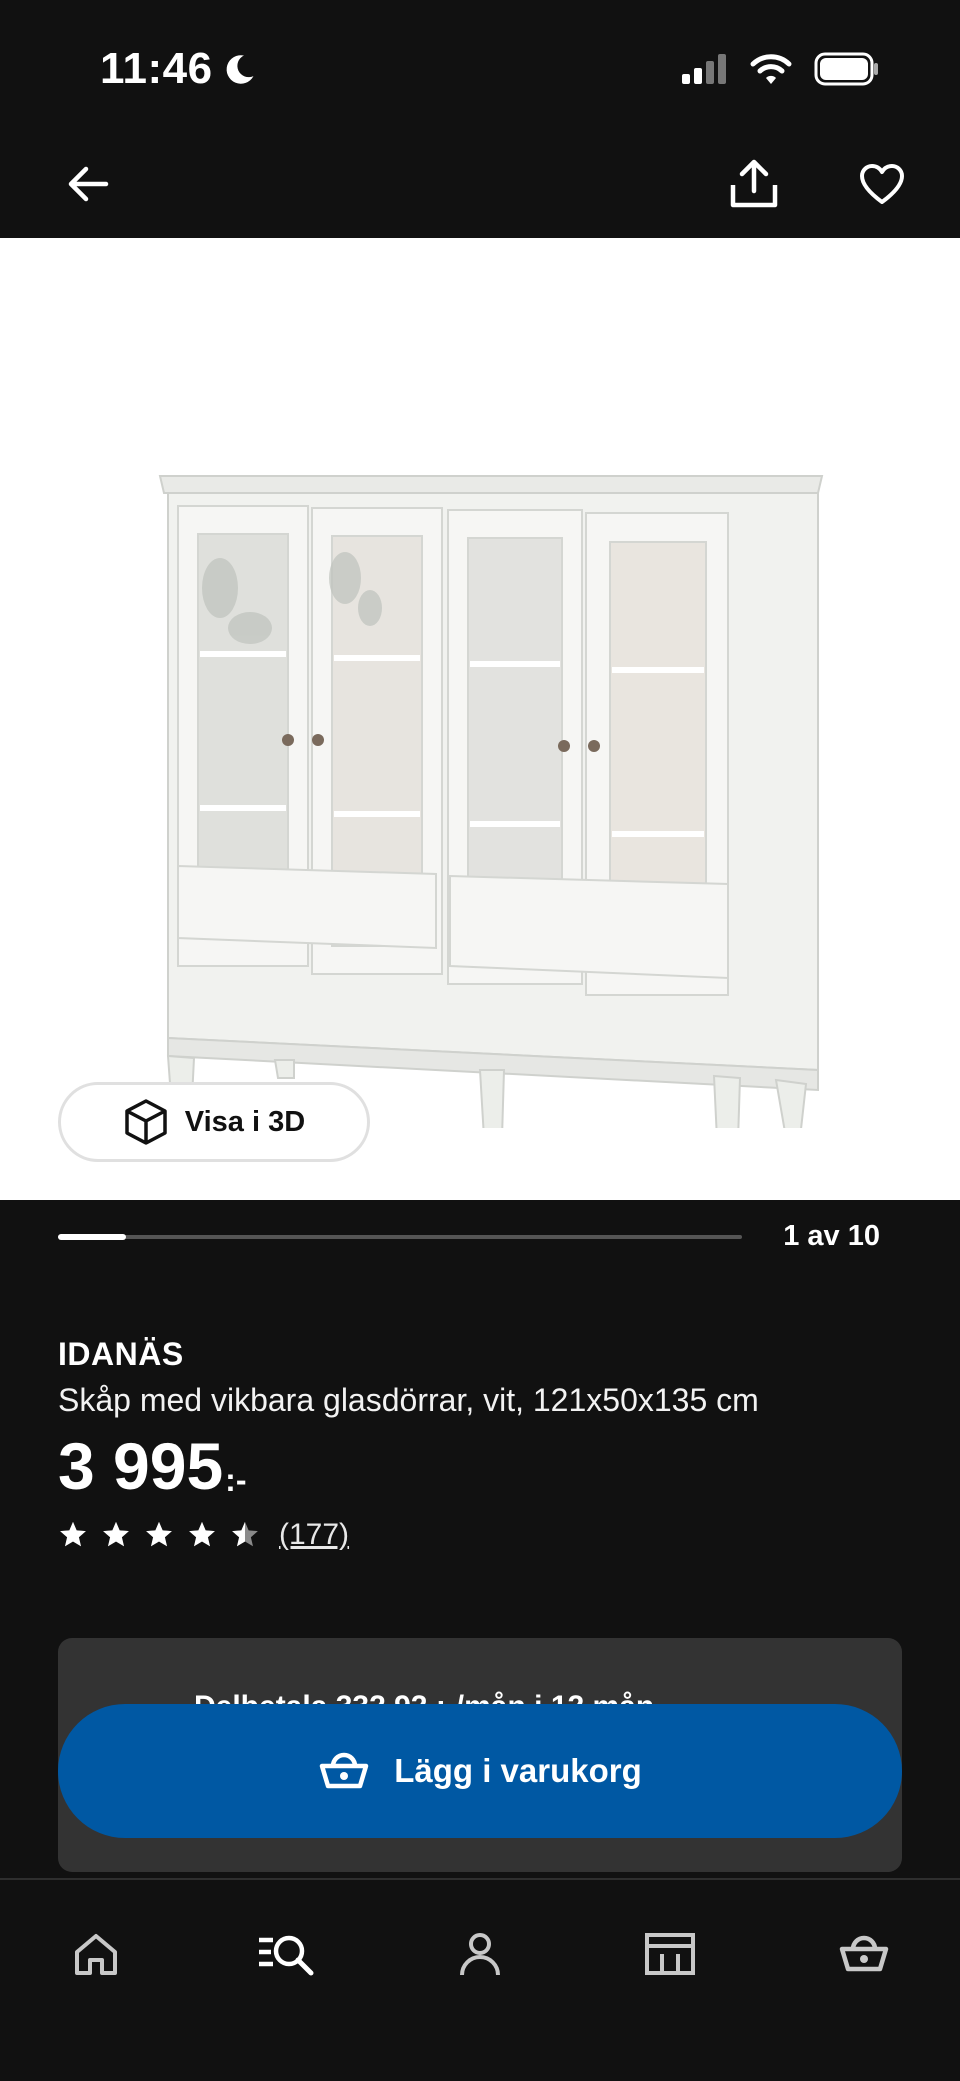  What do you see at coordinates (480, 184) in the screenshot?
I see `top-nav` at bounding box center [480, 184].